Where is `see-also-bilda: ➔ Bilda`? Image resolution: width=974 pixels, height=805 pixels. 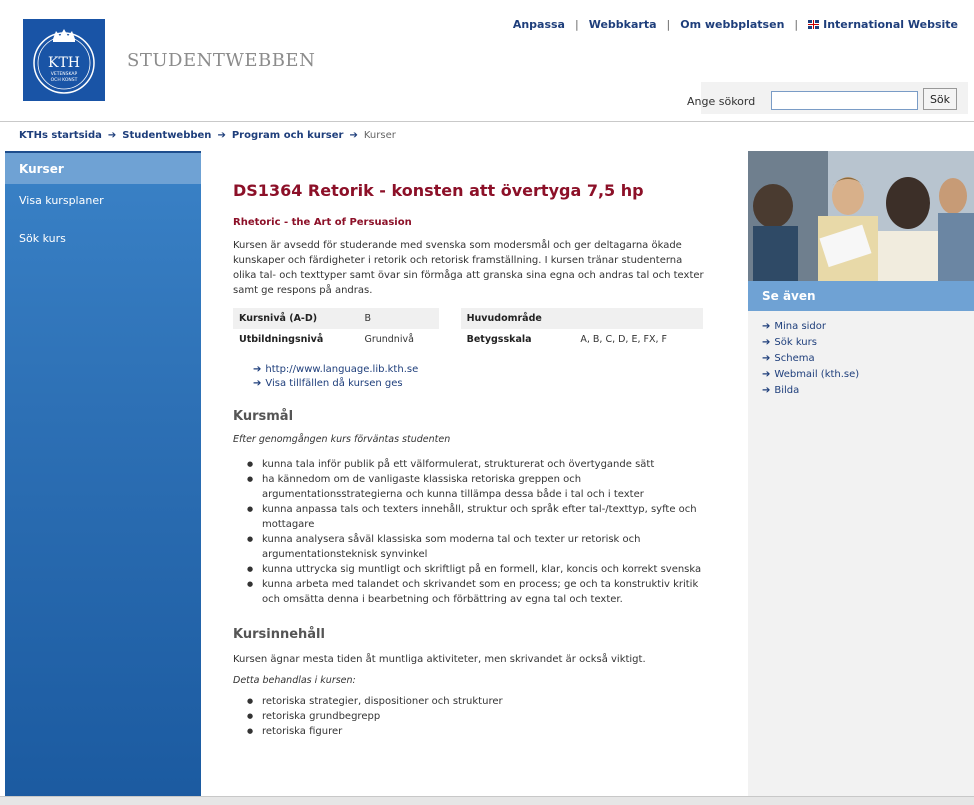
see-also-bilda: ➔ Bilda is located at coordinates (861, 390).